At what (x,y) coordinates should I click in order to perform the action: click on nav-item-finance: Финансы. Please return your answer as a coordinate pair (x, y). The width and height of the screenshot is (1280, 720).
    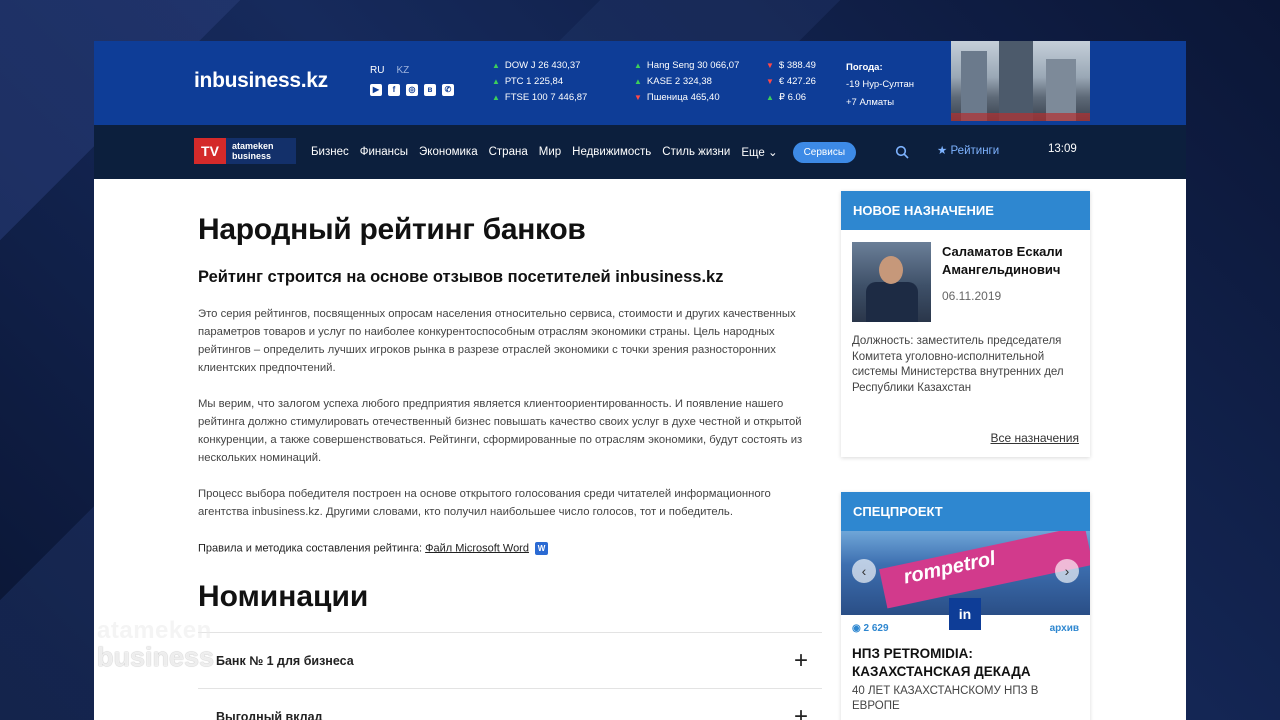
    Looking at the image, I should click on (384, 152).